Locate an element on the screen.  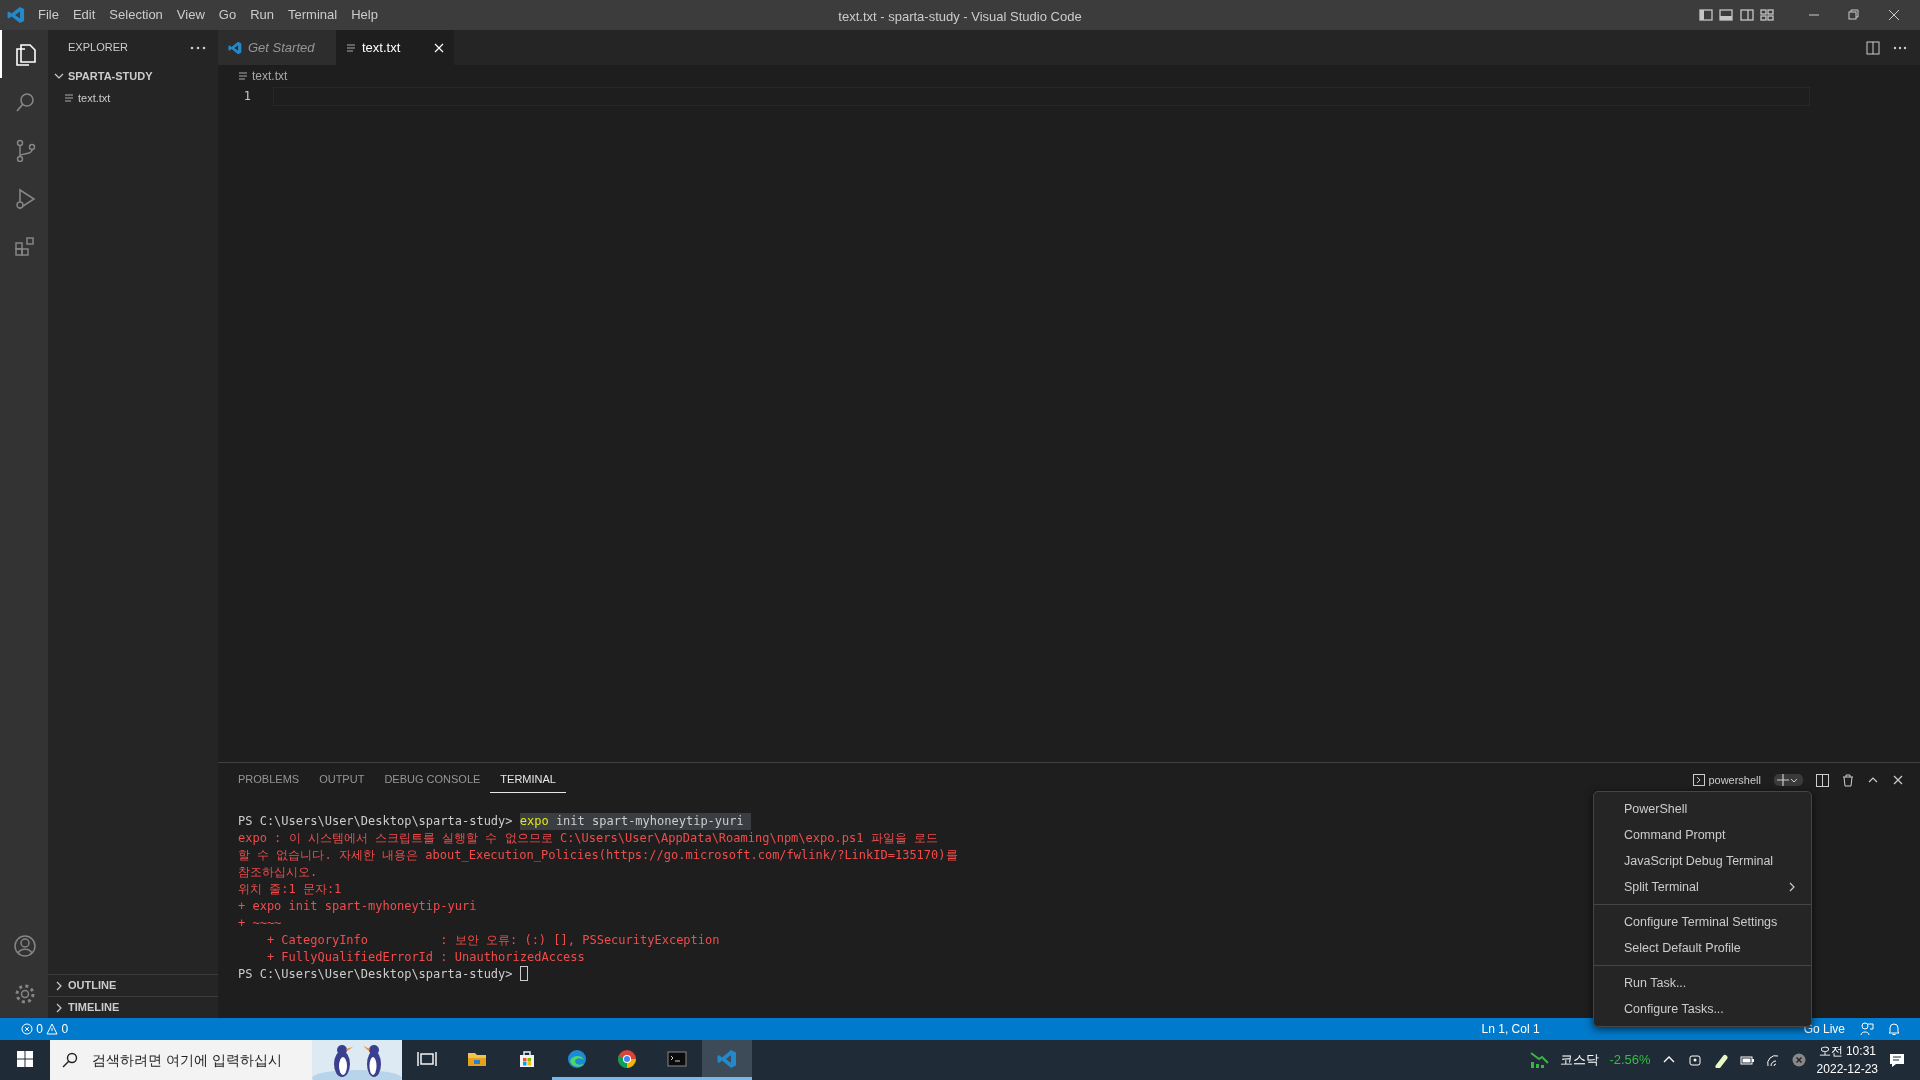
pill-icon is located at coordinates (1720, 1060).